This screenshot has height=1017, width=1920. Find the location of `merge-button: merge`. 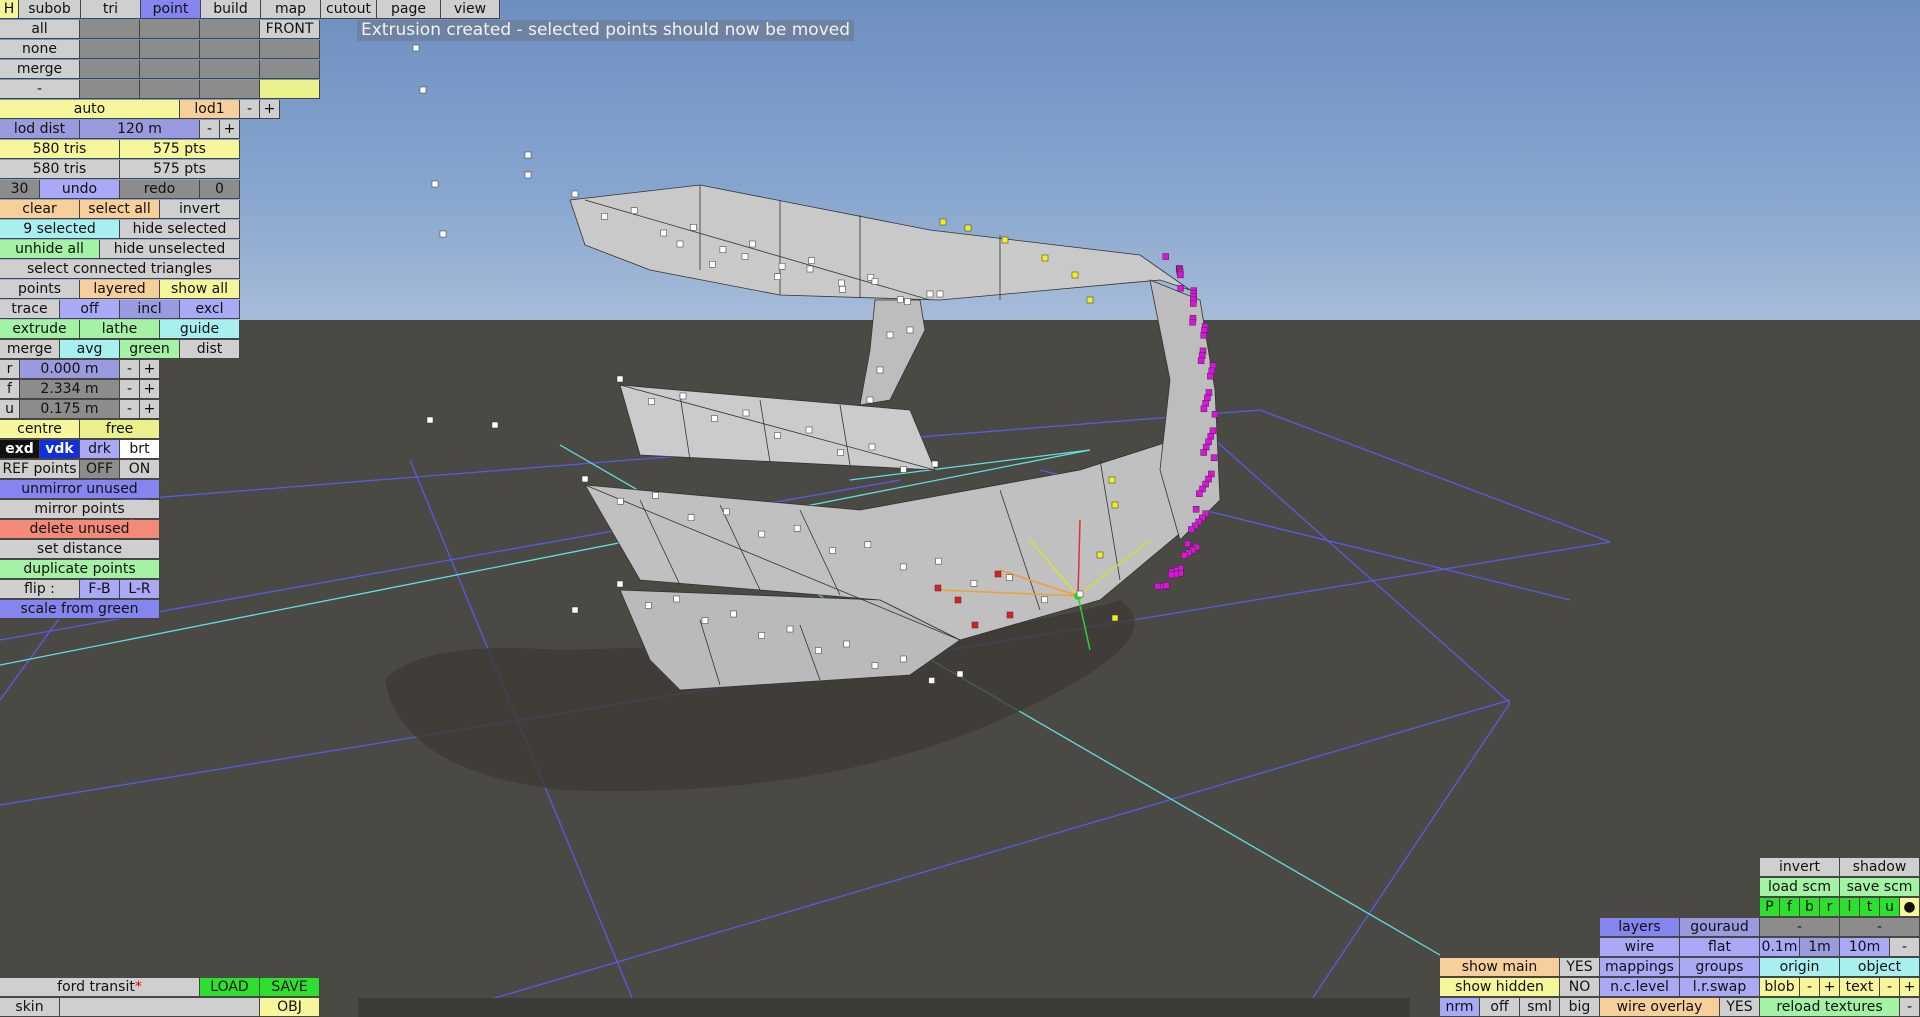

merge-button: merge is located at coordinates (30, 349).